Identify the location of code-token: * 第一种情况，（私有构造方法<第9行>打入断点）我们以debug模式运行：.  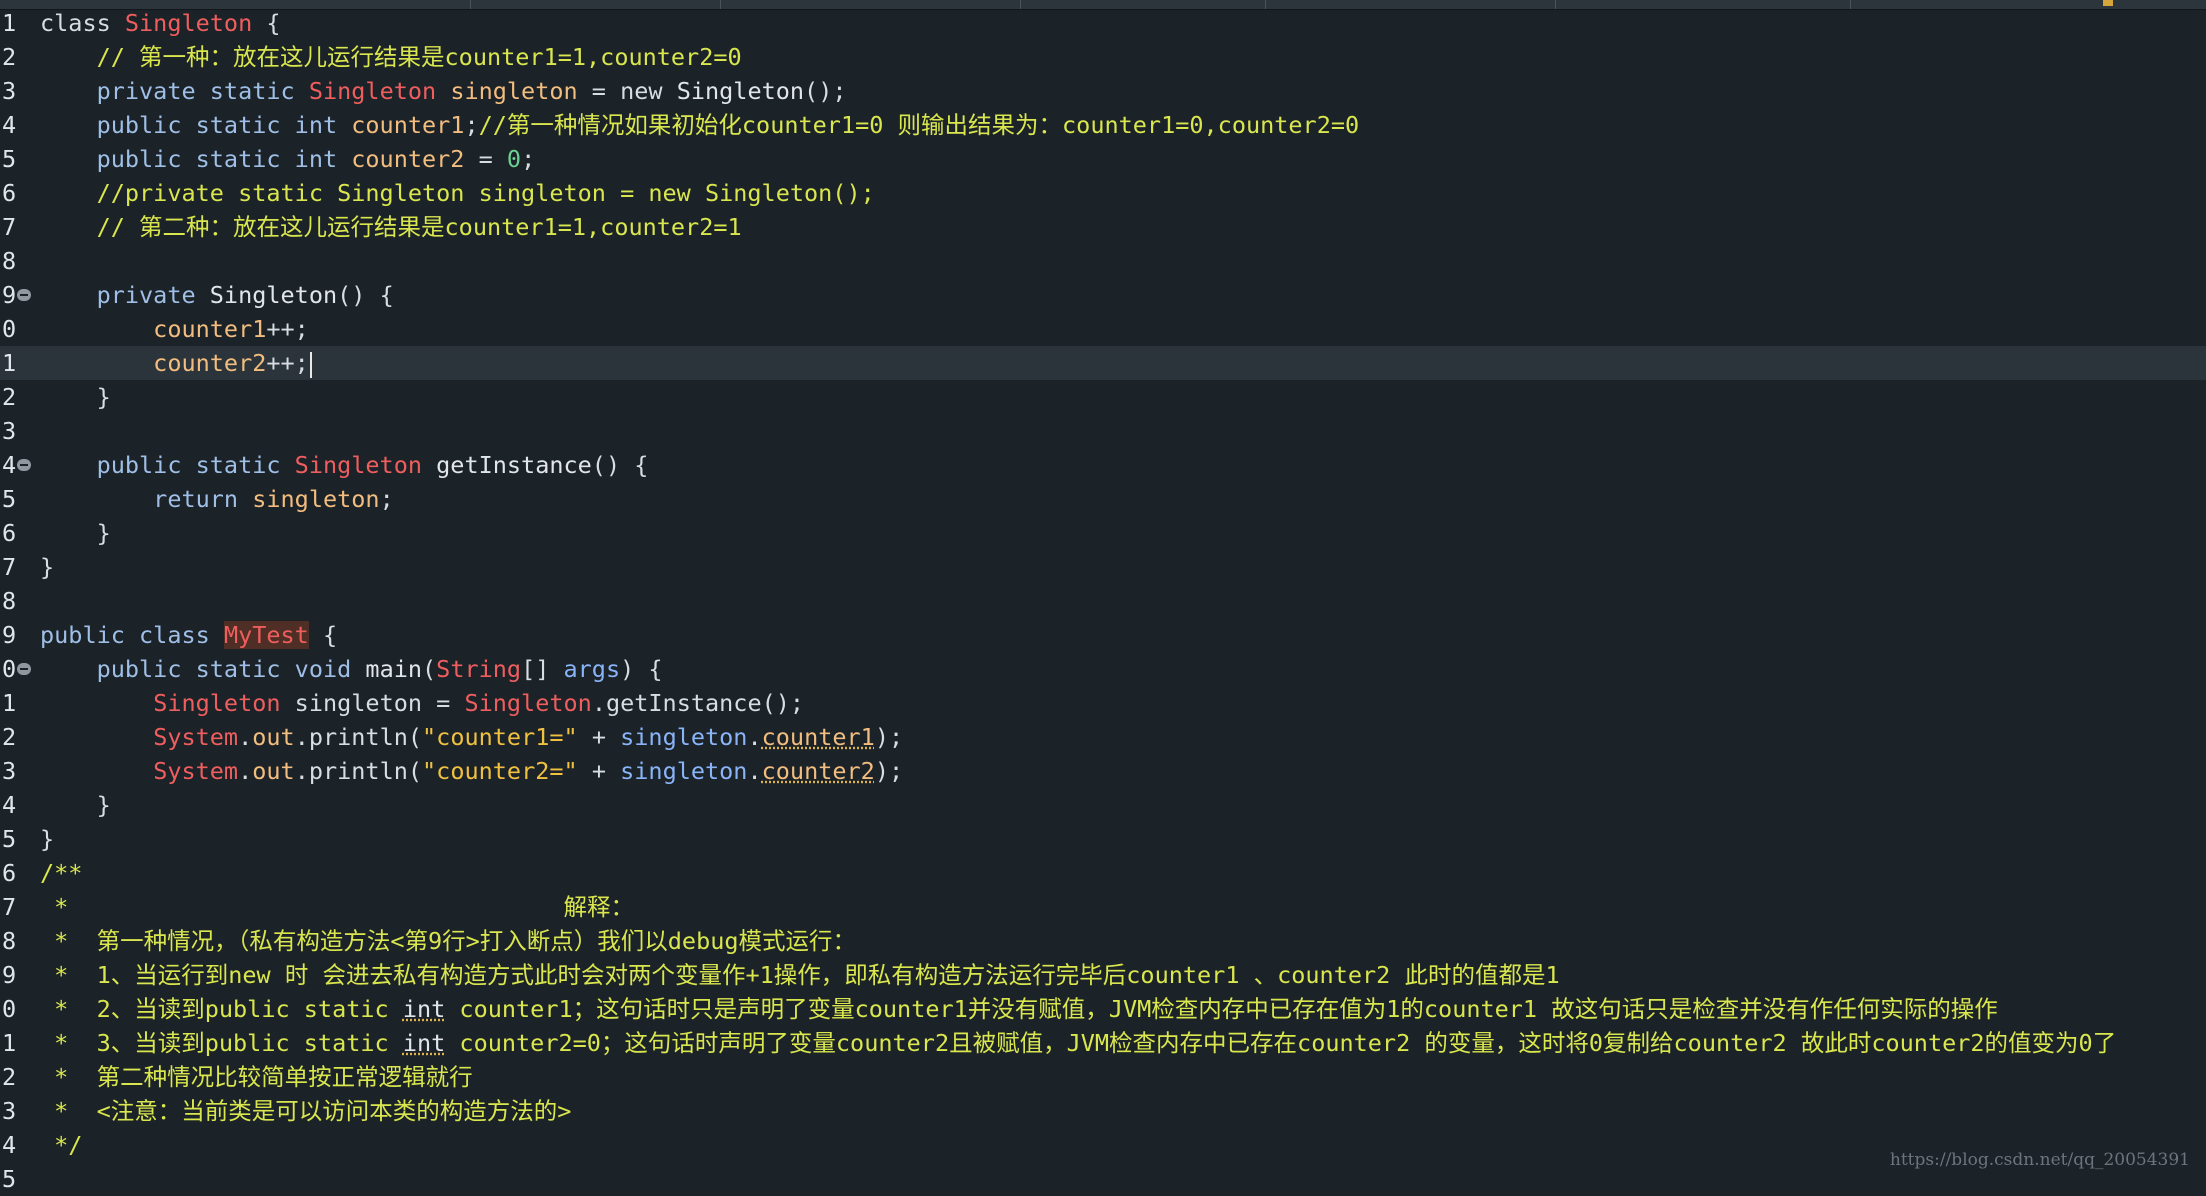
(448, 941).